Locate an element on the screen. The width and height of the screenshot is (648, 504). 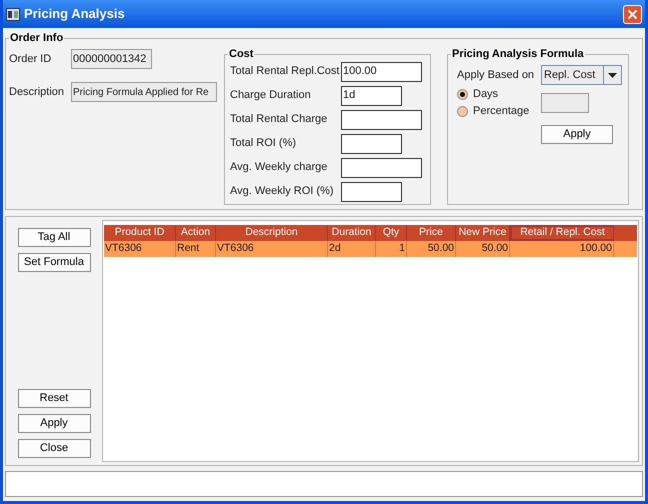
caret-icon is located at coordinates (612, 75).